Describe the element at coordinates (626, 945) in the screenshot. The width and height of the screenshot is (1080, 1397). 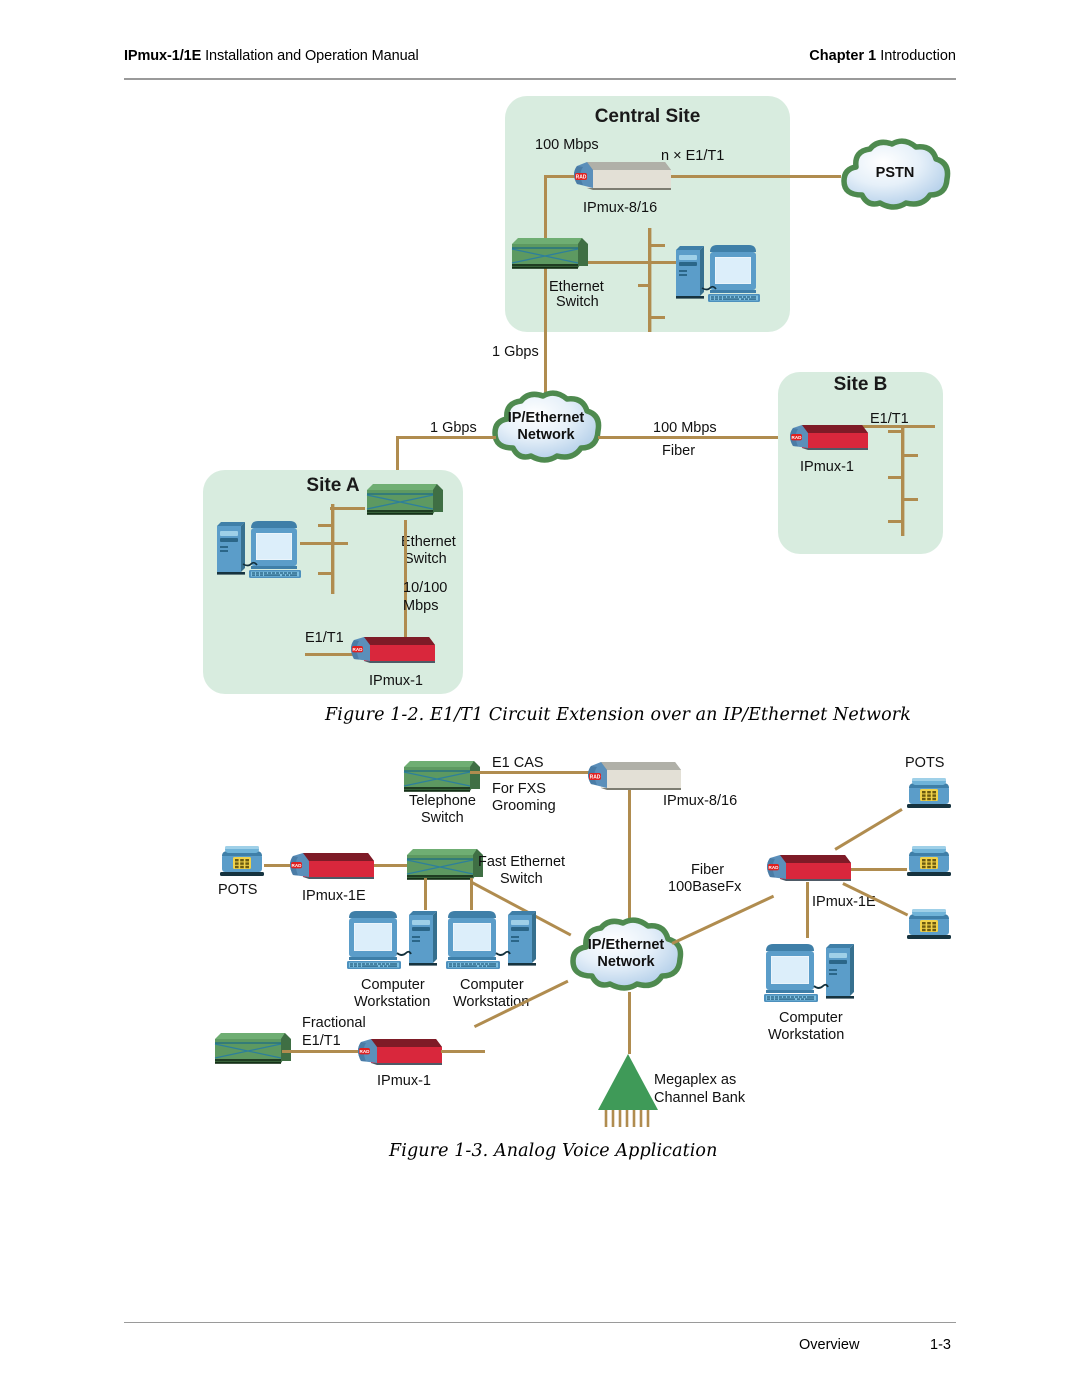
I see `network-cloud-label-2a: IP/Ethernet` at that location.